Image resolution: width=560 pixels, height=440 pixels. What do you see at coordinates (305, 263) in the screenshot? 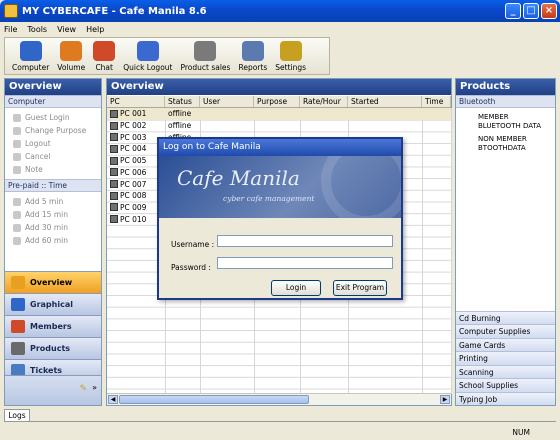
I see `password-input` at bounding box center [305, 263].